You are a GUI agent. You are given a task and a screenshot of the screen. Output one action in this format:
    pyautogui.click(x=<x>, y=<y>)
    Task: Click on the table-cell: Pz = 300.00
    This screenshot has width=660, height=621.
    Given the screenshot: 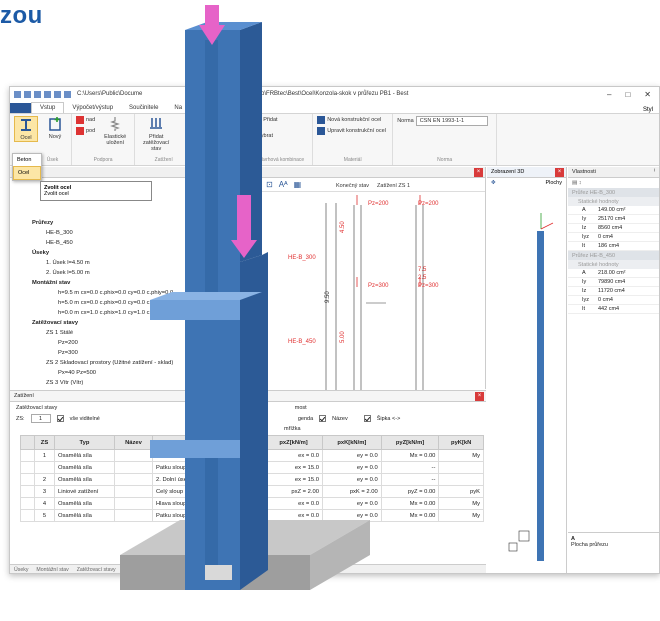 What is the action you would take?
    pyautogui.click(x=233, y=467)
    